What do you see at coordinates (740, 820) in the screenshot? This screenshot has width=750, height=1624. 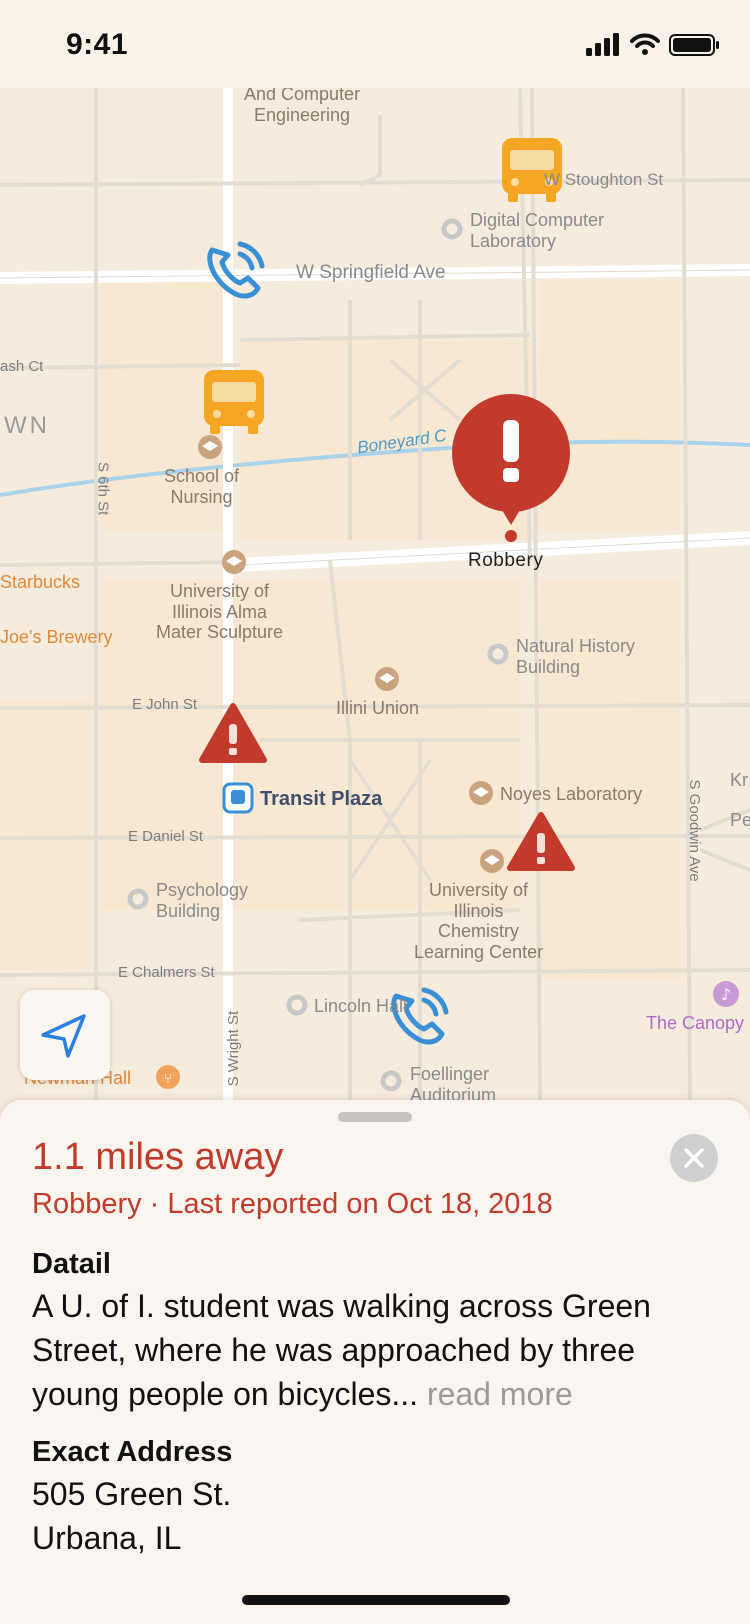 I see `map-label-pe: Pe` at bounding box center [740, 820].